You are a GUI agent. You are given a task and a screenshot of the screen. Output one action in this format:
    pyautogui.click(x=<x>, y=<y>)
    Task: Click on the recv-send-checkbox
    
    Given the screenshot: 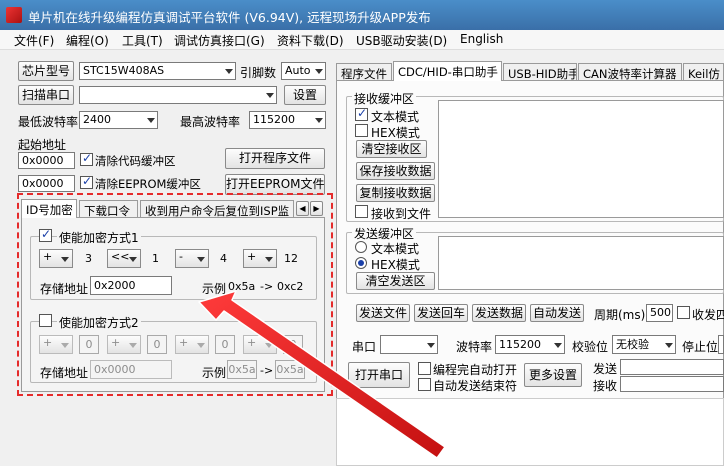 What is the action you would take?
    pyautogui.click(x=683, y=312)
    